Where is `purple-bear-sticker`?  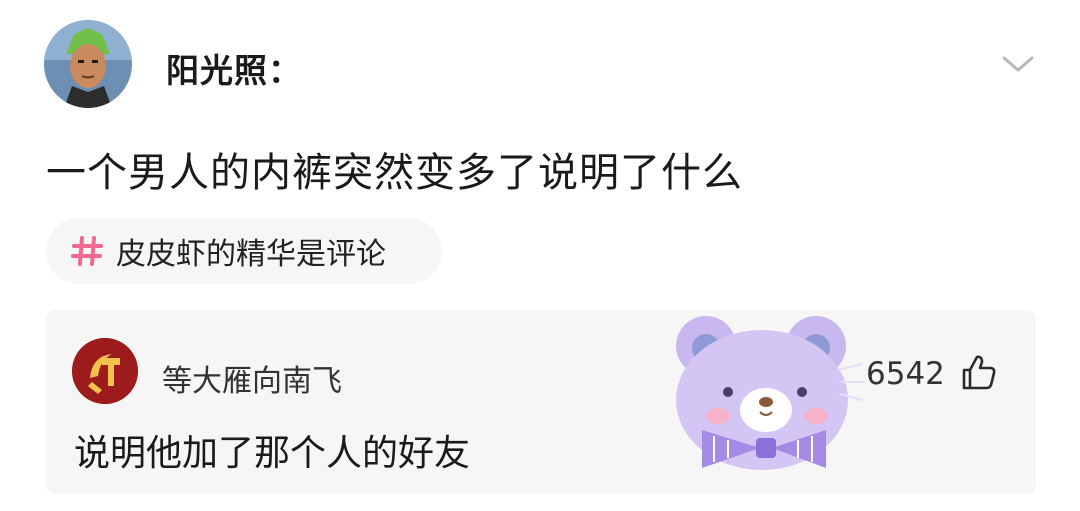
purple-bear-sticker is located at coordinates (772, 402).